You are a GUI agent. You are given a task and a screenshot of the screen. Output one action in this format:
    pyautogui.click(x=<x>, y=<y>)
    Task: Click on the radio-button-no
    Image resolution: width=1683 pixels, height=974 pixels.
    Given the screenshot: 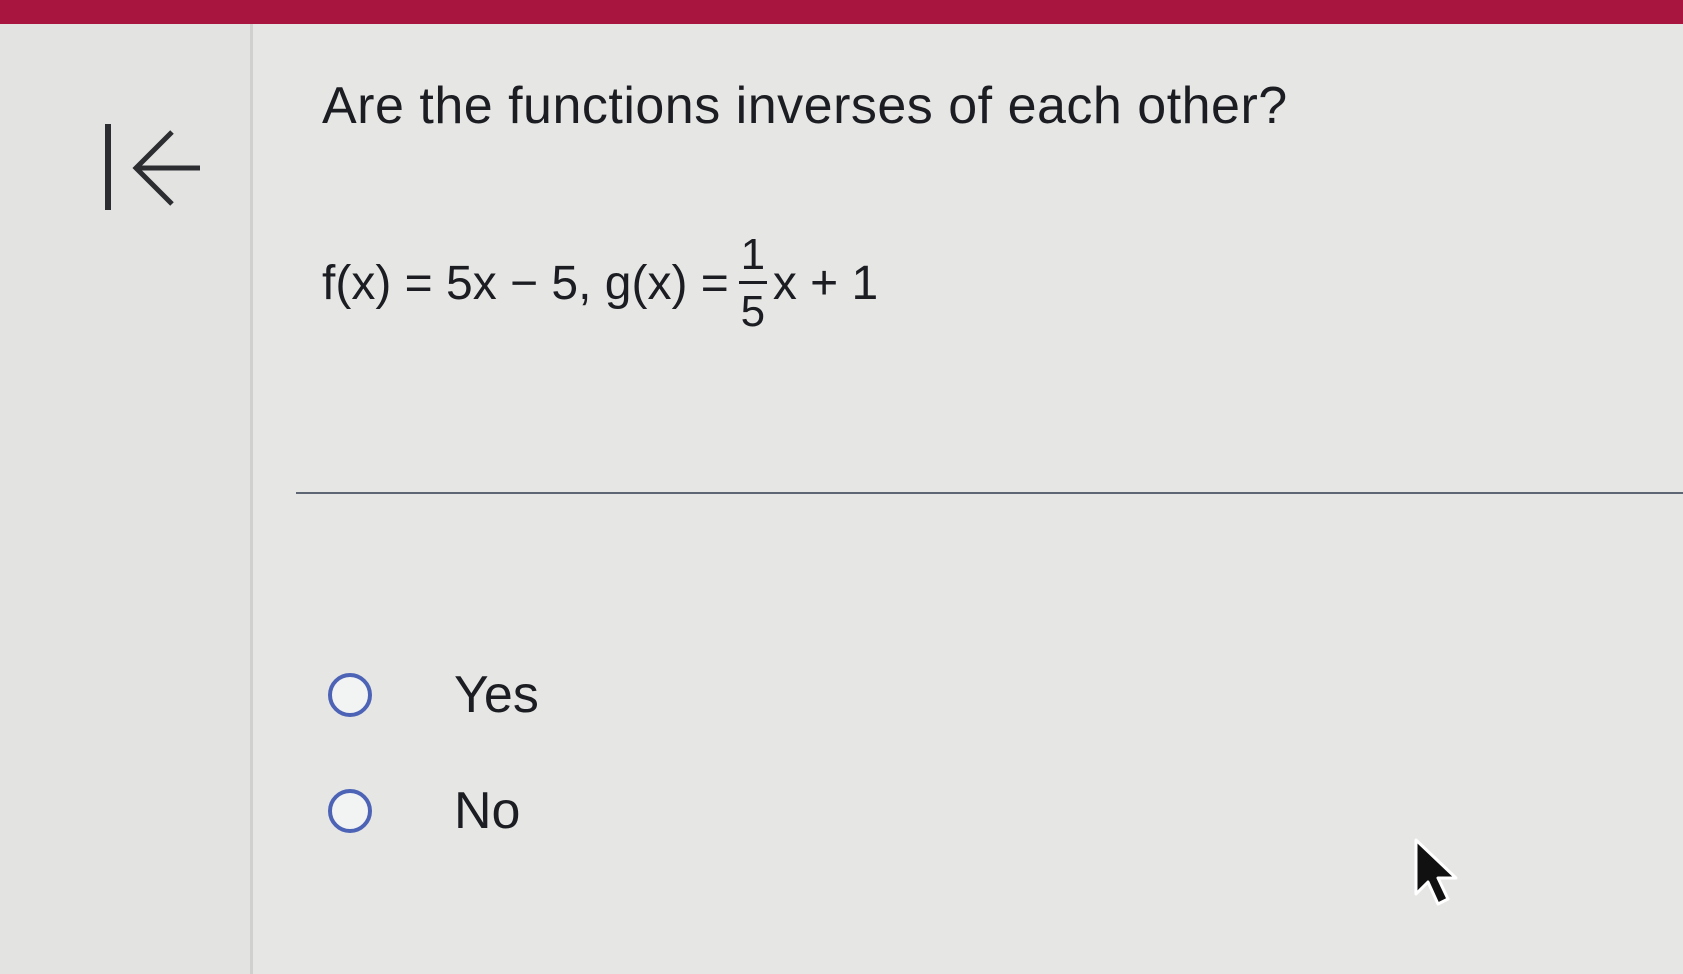 What is the action you would take?
    pyautogui.click(x=350, y=811)
    